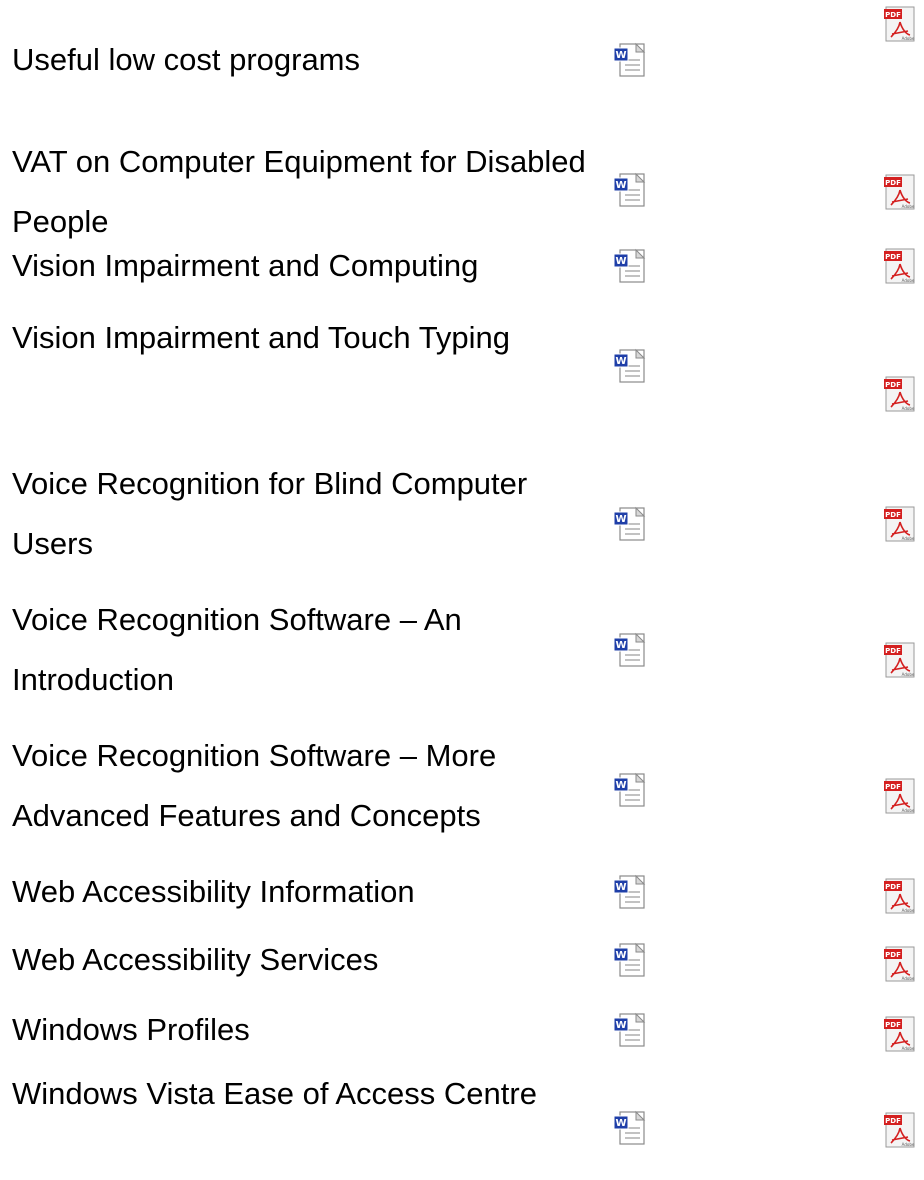 The height and width of the screenshot is (1180, 924). What do you see at coordinates (261, 337) in the screenshot?
I see `document-link: Vision Impairment and Touch Typing` at bounding box center [261, 337].